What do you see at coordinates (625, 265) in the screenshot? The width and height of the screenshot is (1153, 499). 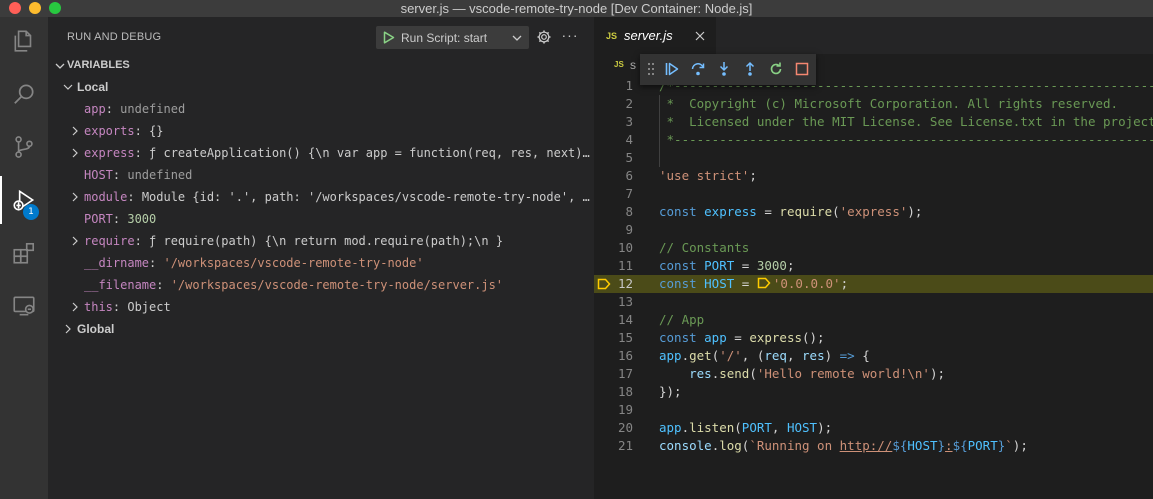 I see `line-number: 11` at bounding box center [625, 265].